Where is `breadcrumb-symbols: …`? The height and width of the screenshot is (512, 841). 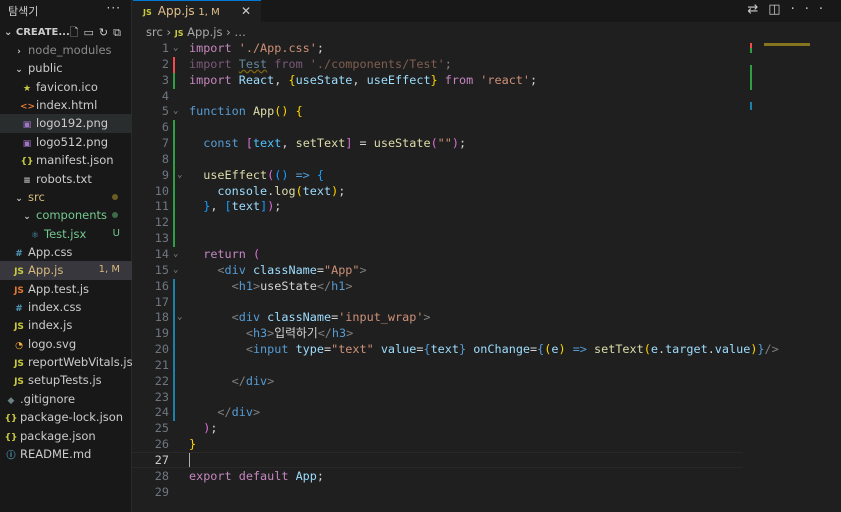
breadcrumb-symbols: … is located at coordinates (240, 32).